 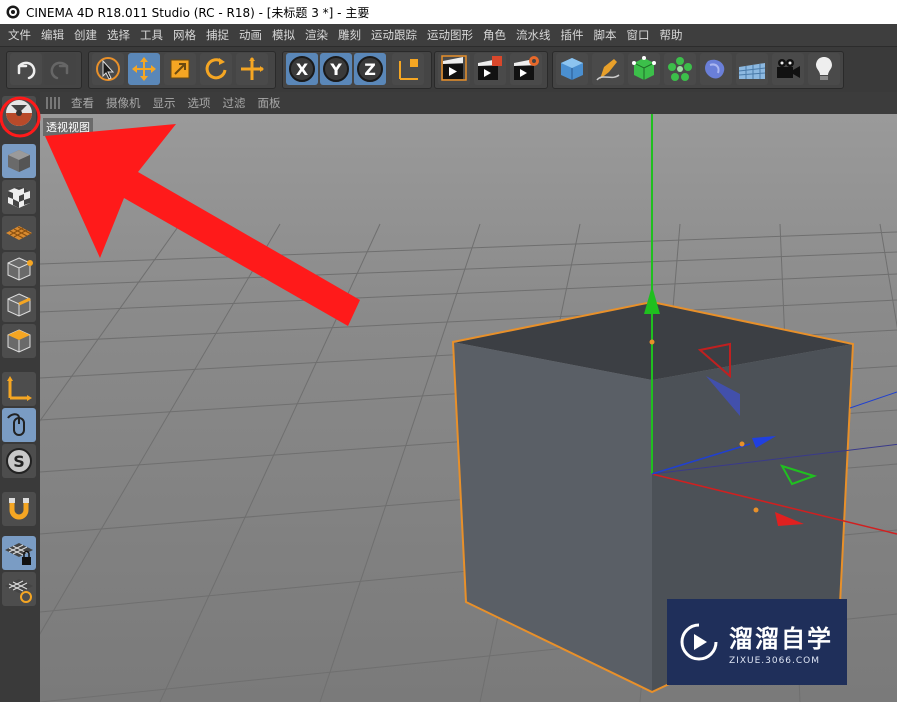 What do you see at coordinates (53, 103) in the screenshot?
I see `panel-grip-icon` at bounding box center [53, 103].